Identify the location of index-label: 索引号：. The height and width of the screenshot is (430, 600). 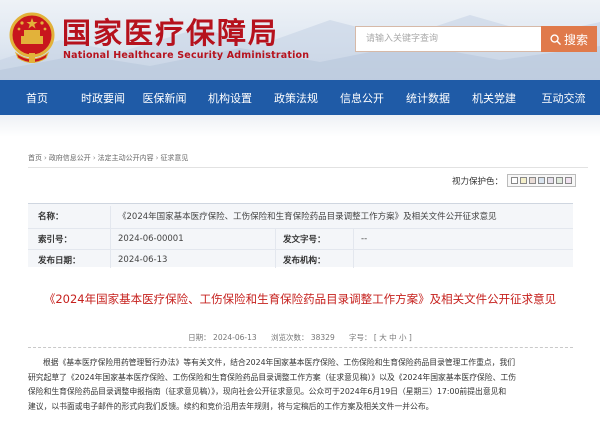
(55, 239).